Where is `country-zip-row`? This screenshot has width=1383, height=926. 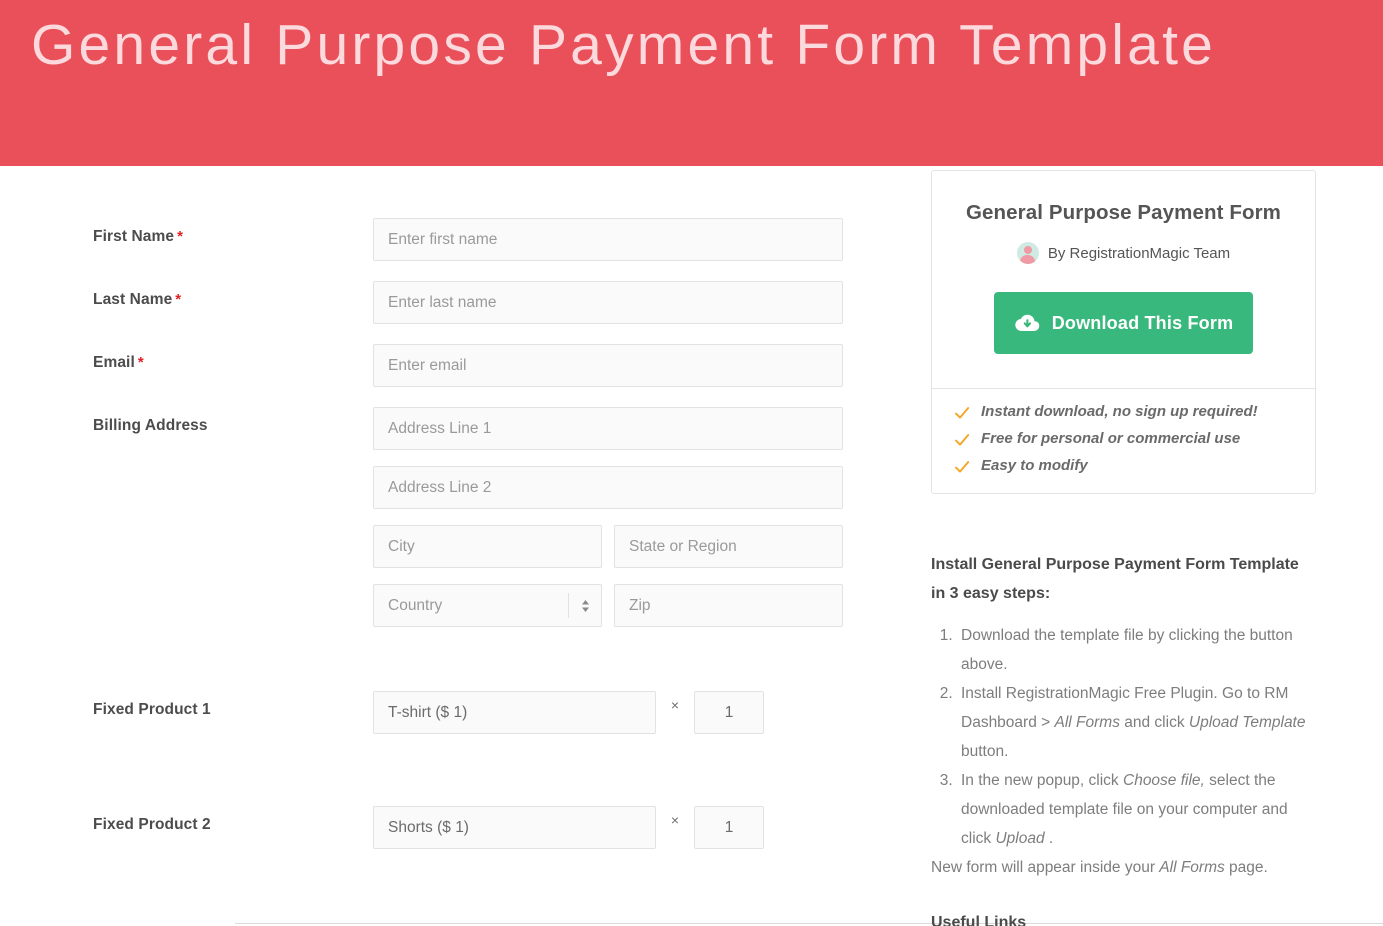
country-zip-row is located at coordinates (639, 605).